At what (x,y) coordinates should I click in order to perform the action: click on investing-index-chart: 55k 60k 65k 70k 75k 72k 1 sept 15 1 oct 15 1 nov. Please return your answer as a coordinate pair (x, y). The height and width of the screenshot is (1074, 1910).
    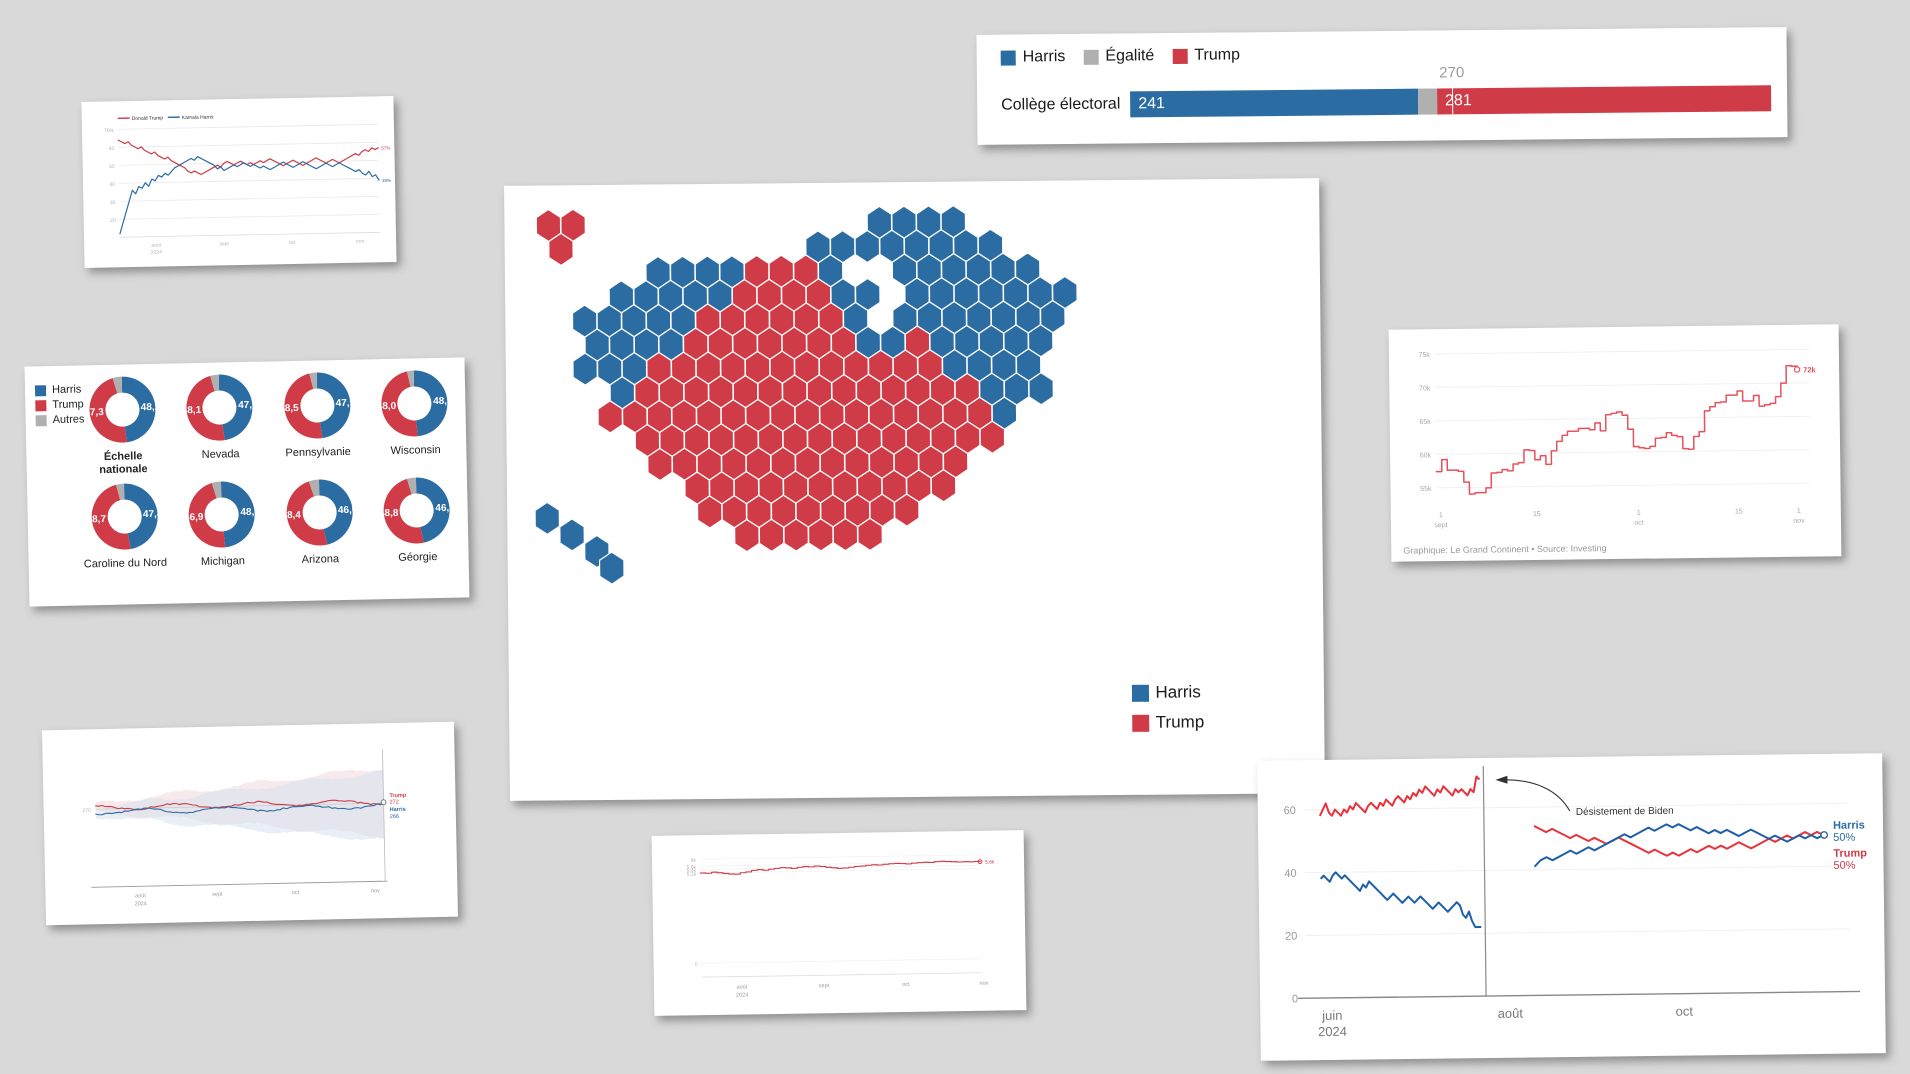
    Looking at the image, I should click on (1615, 431).